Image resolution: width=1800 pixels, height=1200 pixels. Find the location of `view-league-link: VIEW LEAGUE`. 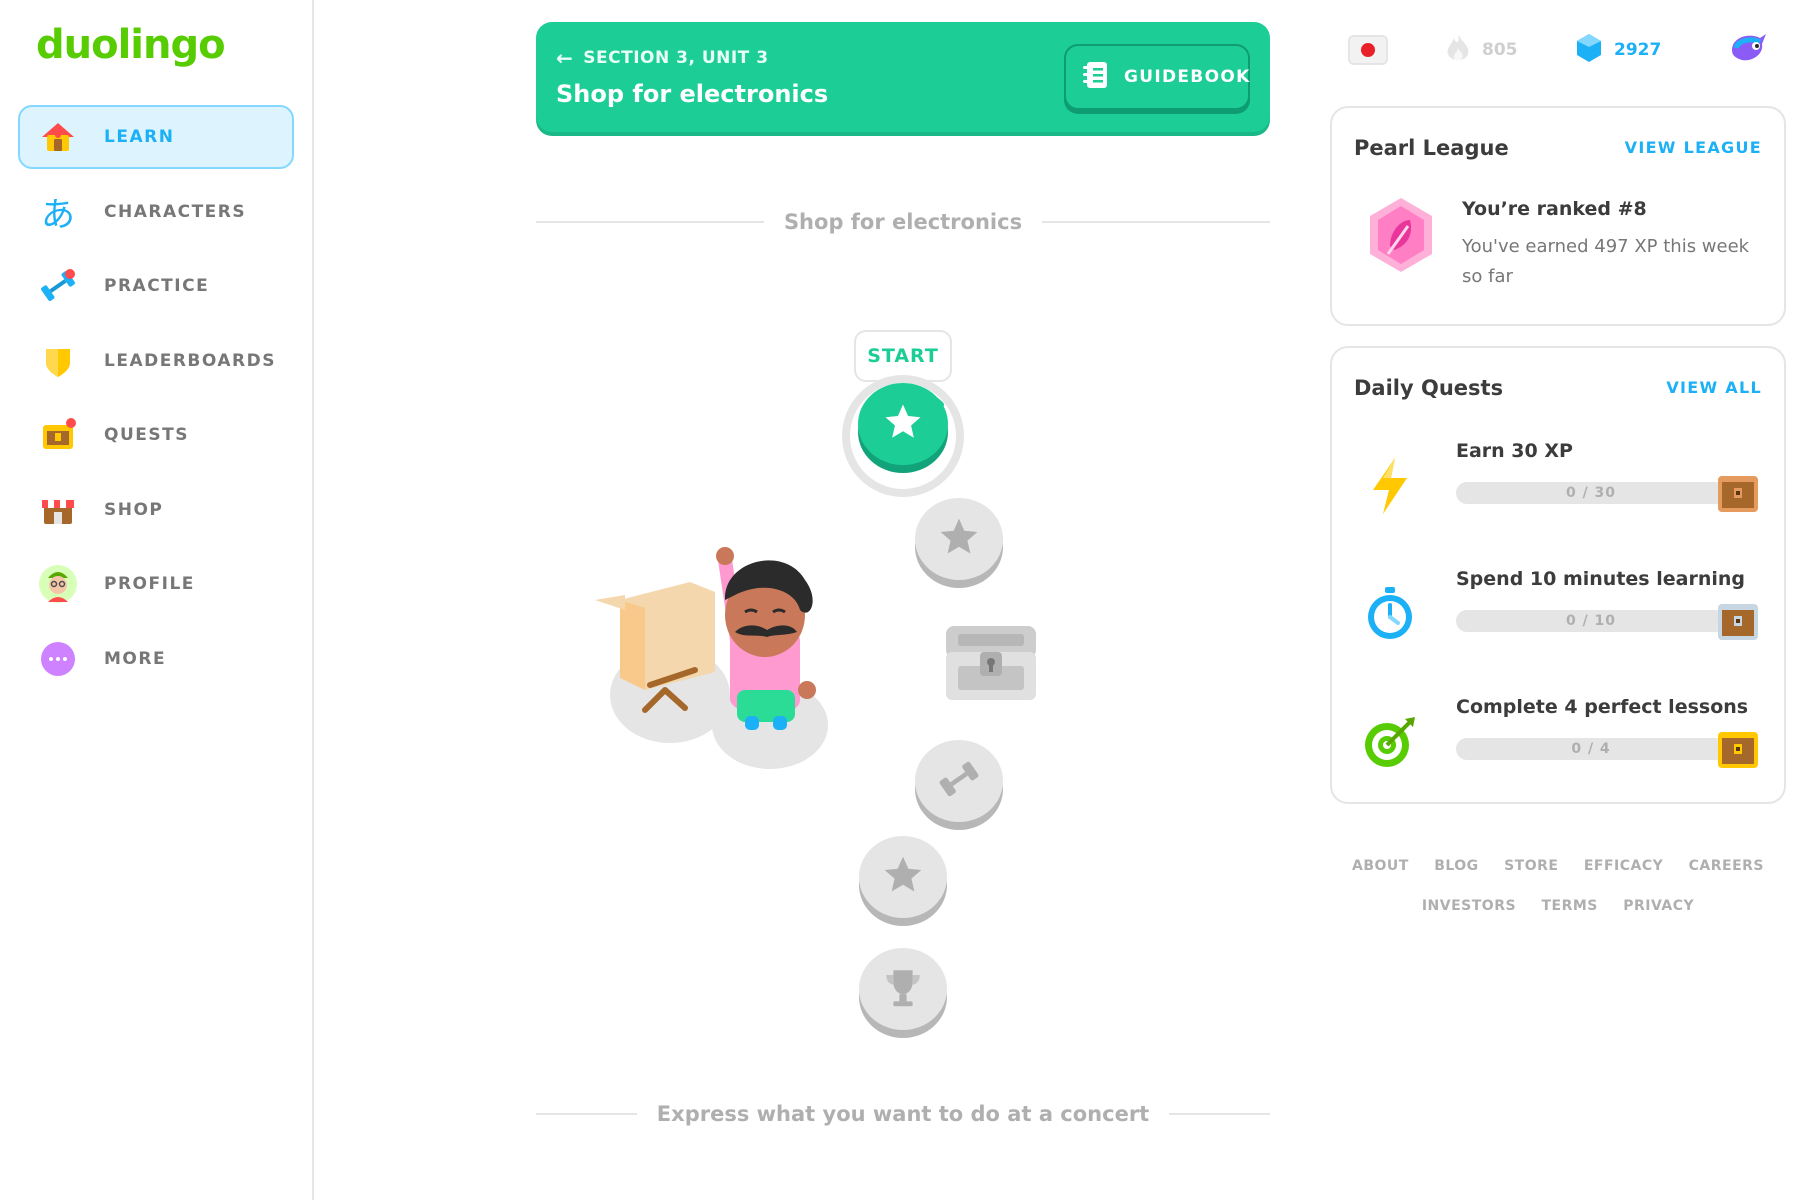

view-league-link: VIEW LEAGUE is located at coordinates (1693, 147).